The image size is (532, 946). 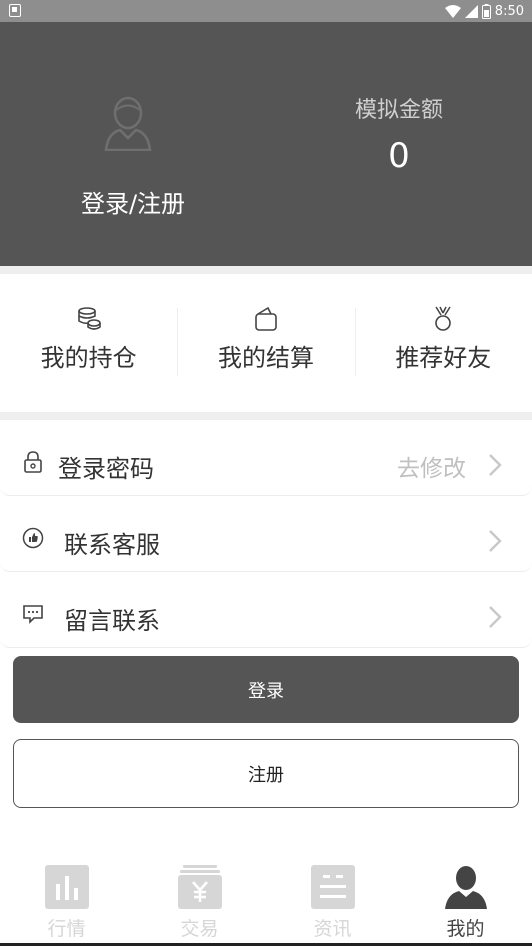 I want to click on wallet-icon, so click(x=266, y=318).